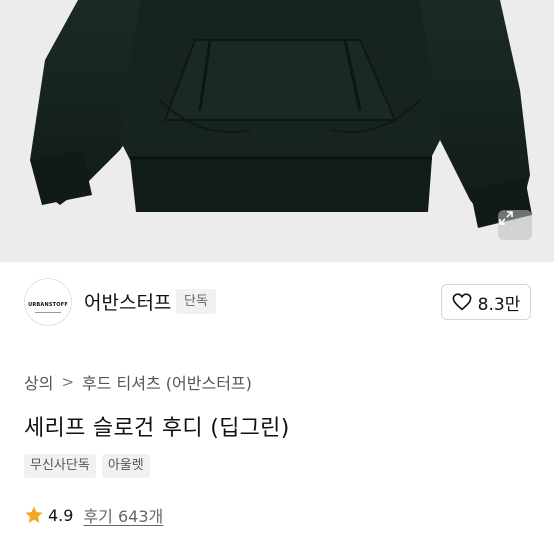 The width and height of the screenshot is (554, 554). I want to click on tag-exclusive: 무신사단독, so click(60, 466).